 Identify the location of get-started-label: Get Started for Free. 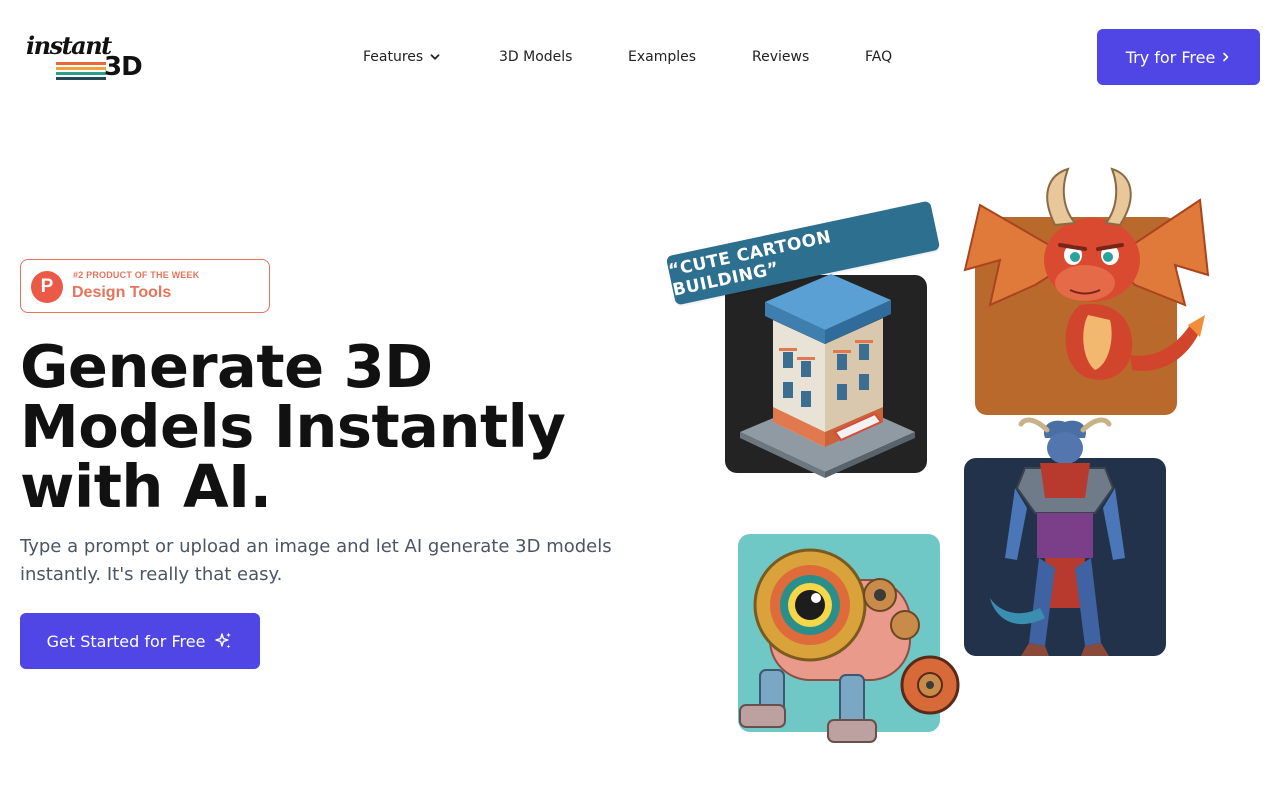
(126, 641).